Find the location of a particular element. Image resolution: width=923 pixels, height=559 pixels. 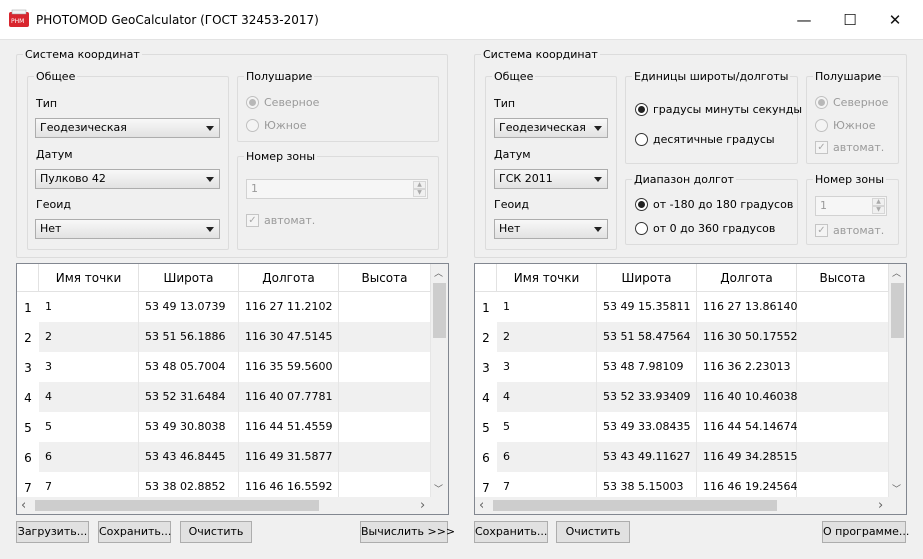

table-cell: 53 48 05.7004 is located at coordinates (189, 367).